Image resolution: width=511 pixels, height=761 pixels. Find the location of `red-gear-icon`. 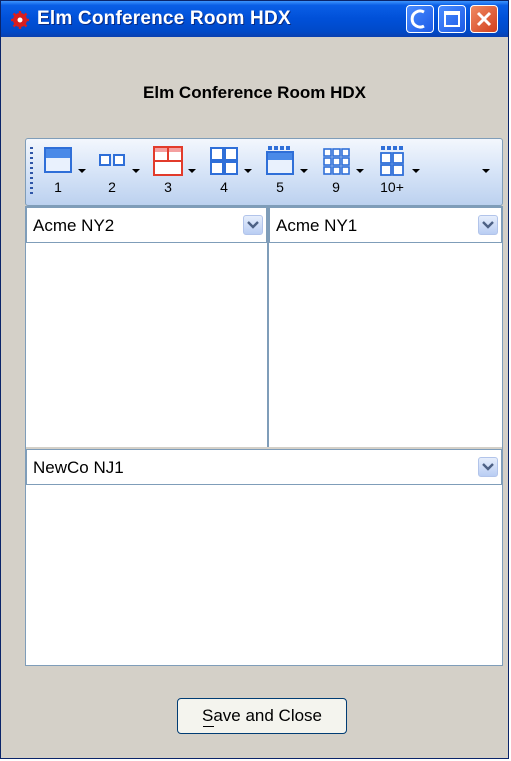

red-gear-icon is located at coordinates (20, 20).